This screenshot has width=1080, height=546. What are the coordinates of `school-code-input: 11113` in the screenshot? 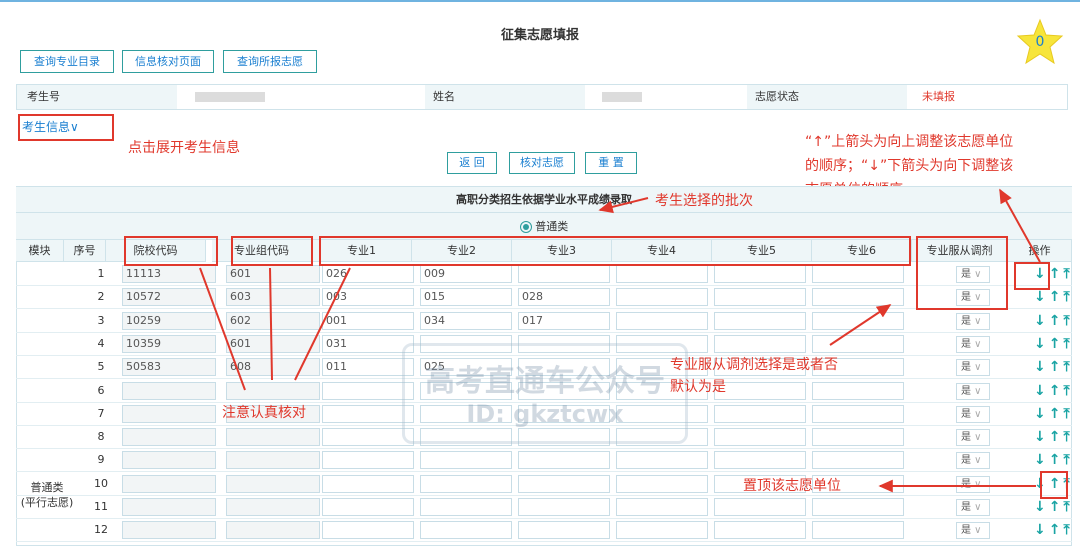 It's located at (169, 274).